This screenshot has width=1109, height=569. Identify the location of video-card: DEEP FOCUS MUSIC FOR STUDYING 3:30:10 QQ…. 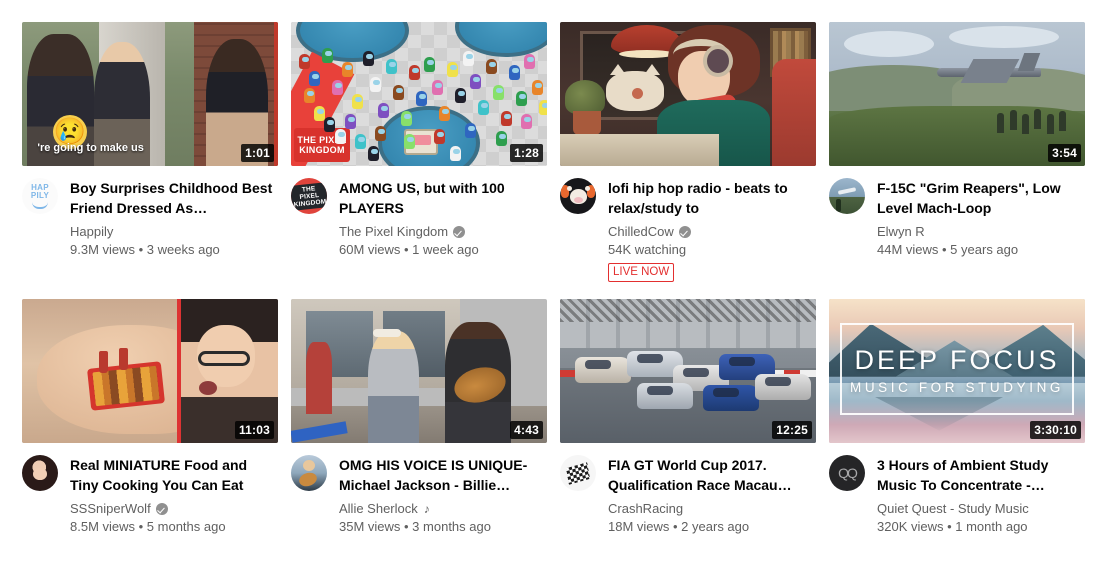
(957, 417).